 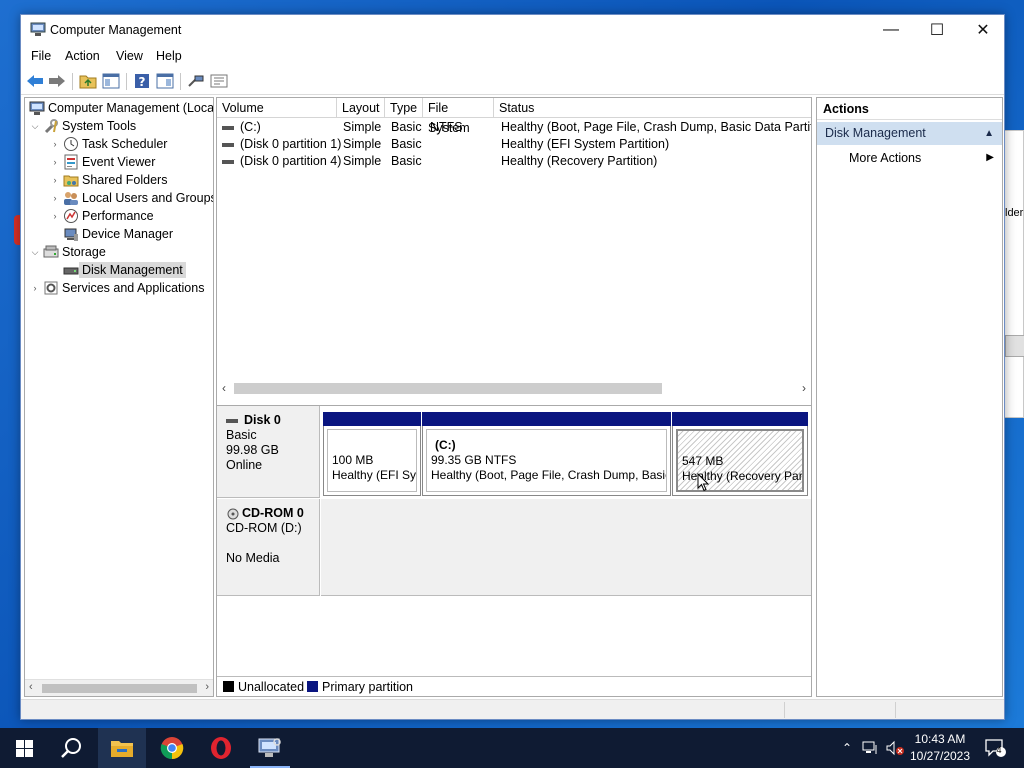 I want to click on volume-list-header: Volume Layout Type File System Status, so click(x=514, y=116).